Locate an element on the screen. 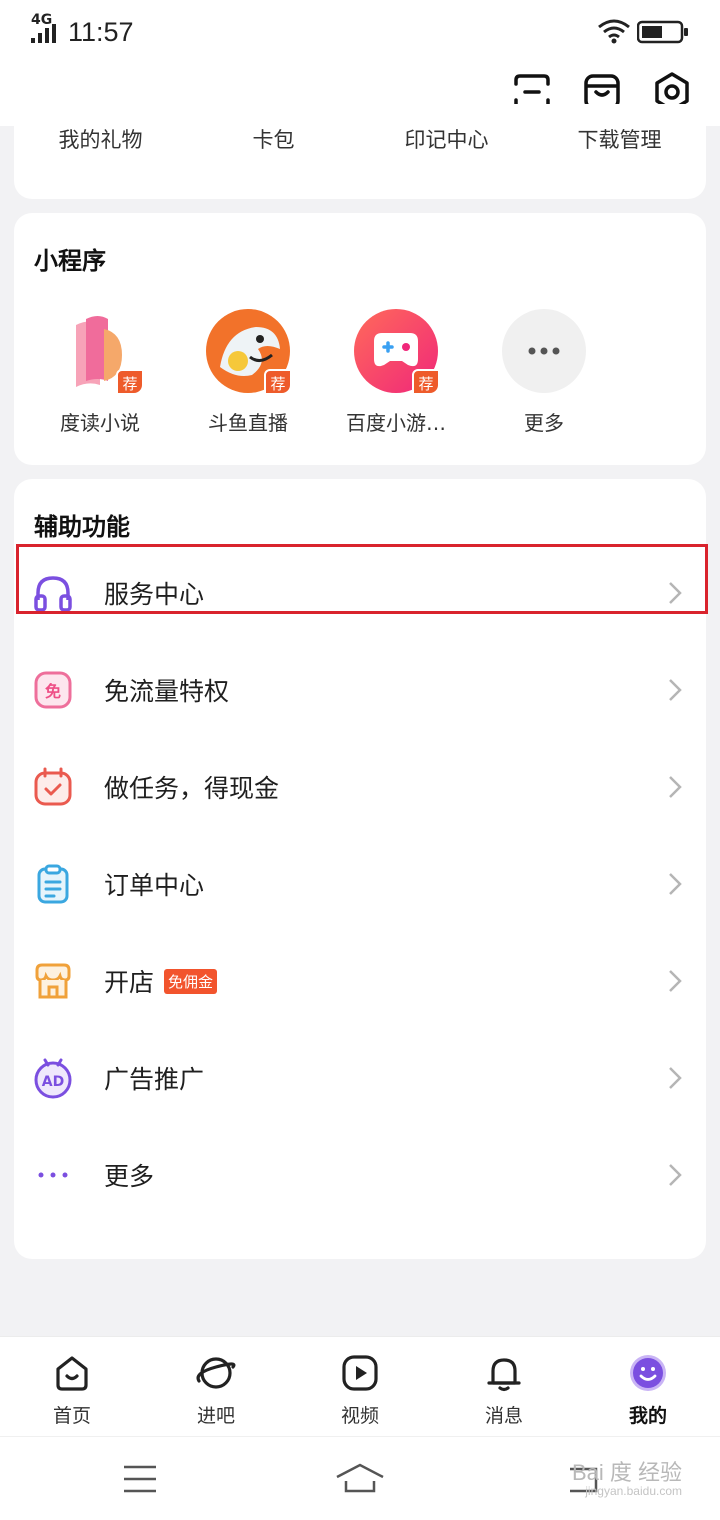 This screenshot has width=720, height=1520. open-store-label: 开店 is located at coordinates (129, 982).